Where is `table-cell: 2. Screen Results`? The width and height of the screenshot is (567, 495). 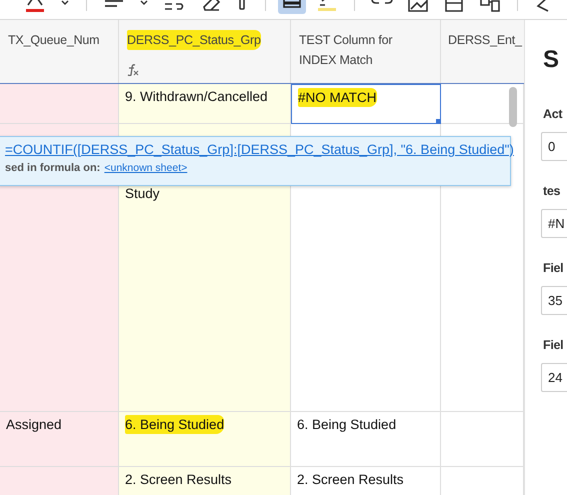 table-cell: 2. Screen Results is located at coordinates (205, 481).